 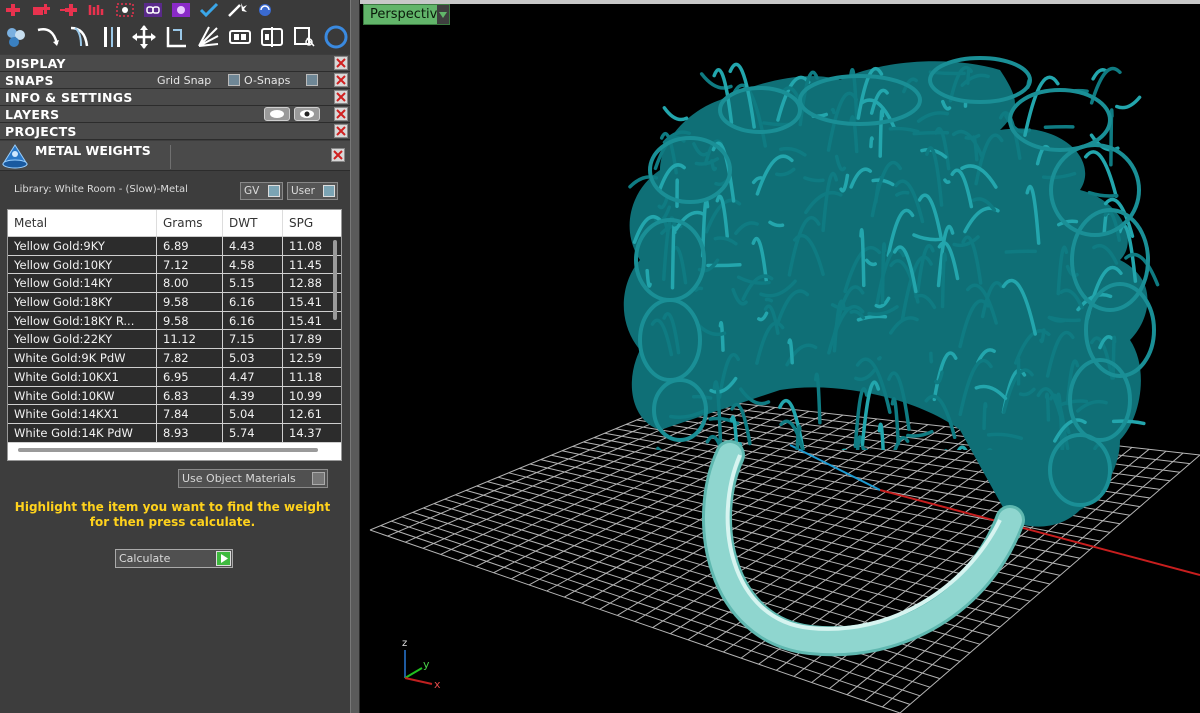 I want to click on section-snaps: SNAPS Grid Snap O-Snaps, so click(x=175, y=80).